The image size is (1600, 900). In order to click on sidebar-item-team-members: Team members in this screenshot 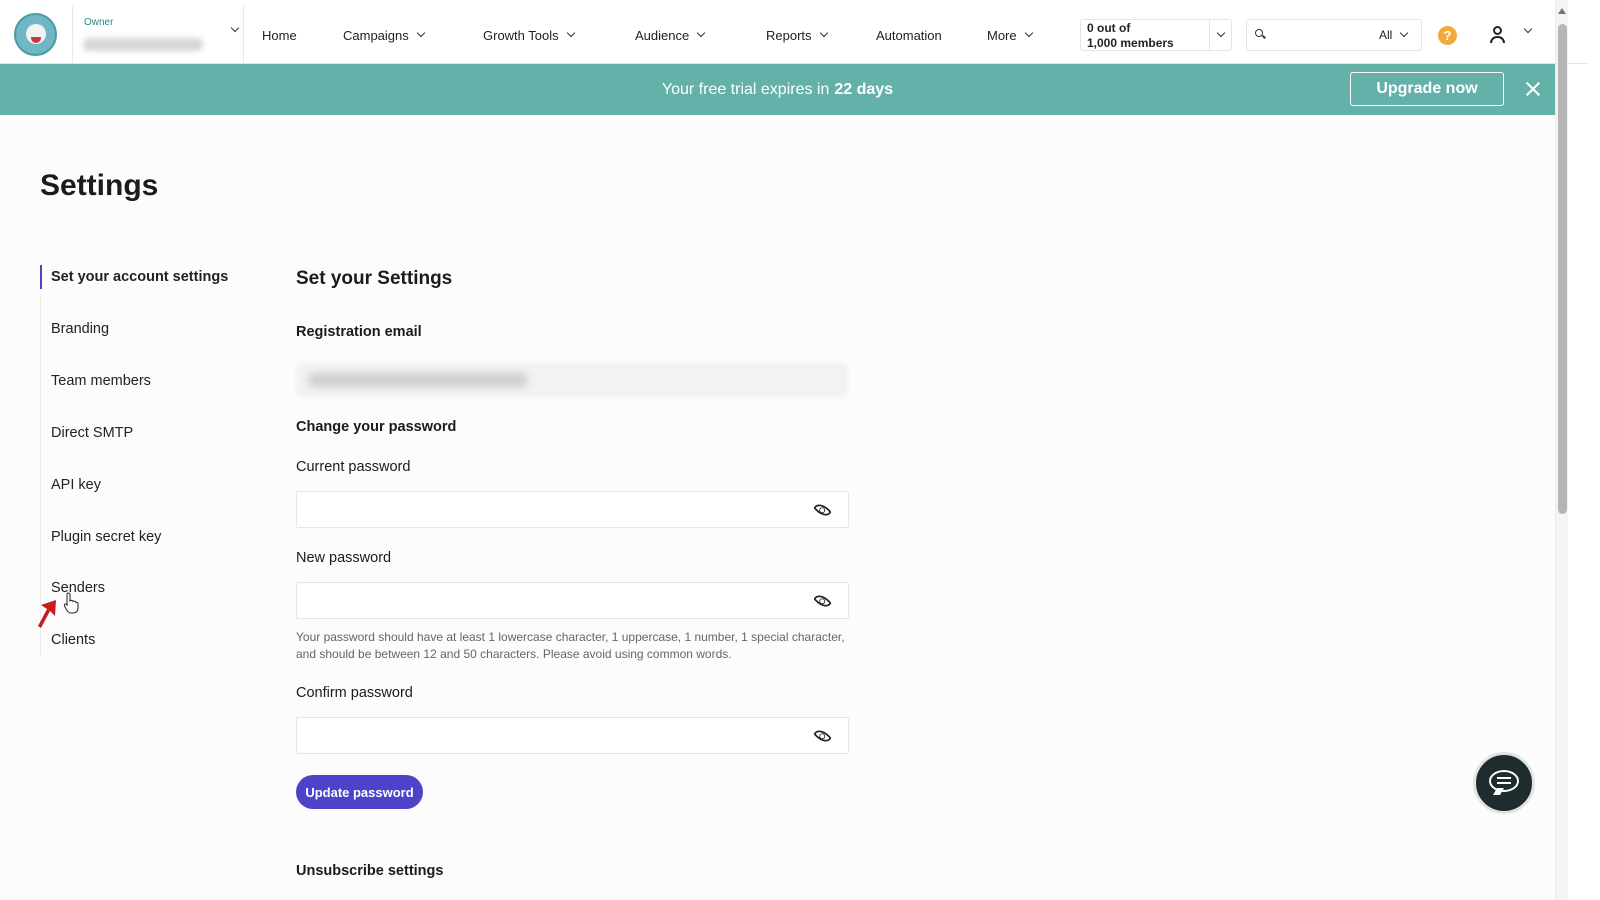, I will do `click(145, 381)`.